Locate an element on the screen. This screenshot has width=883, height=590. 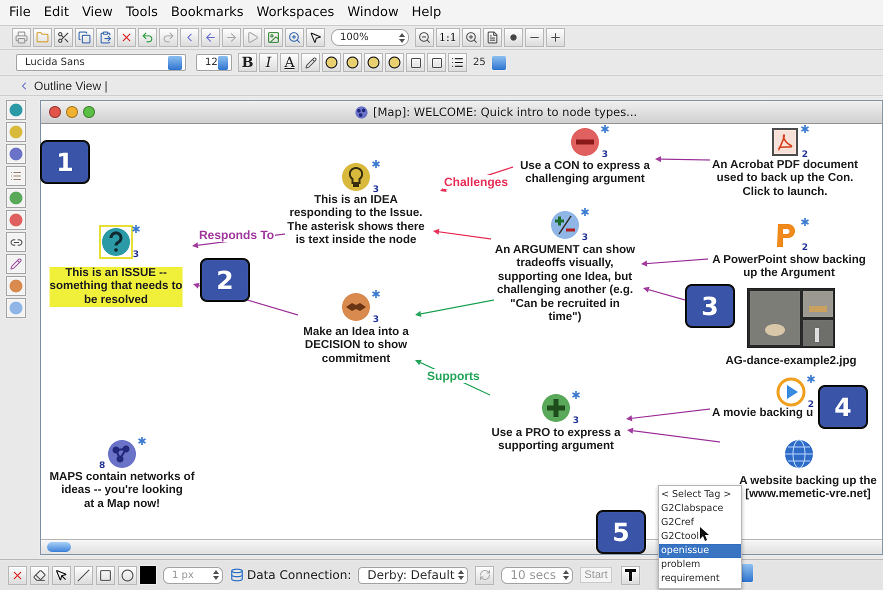
actual-size-button: 1:1 is located at coordinates (448, 37).